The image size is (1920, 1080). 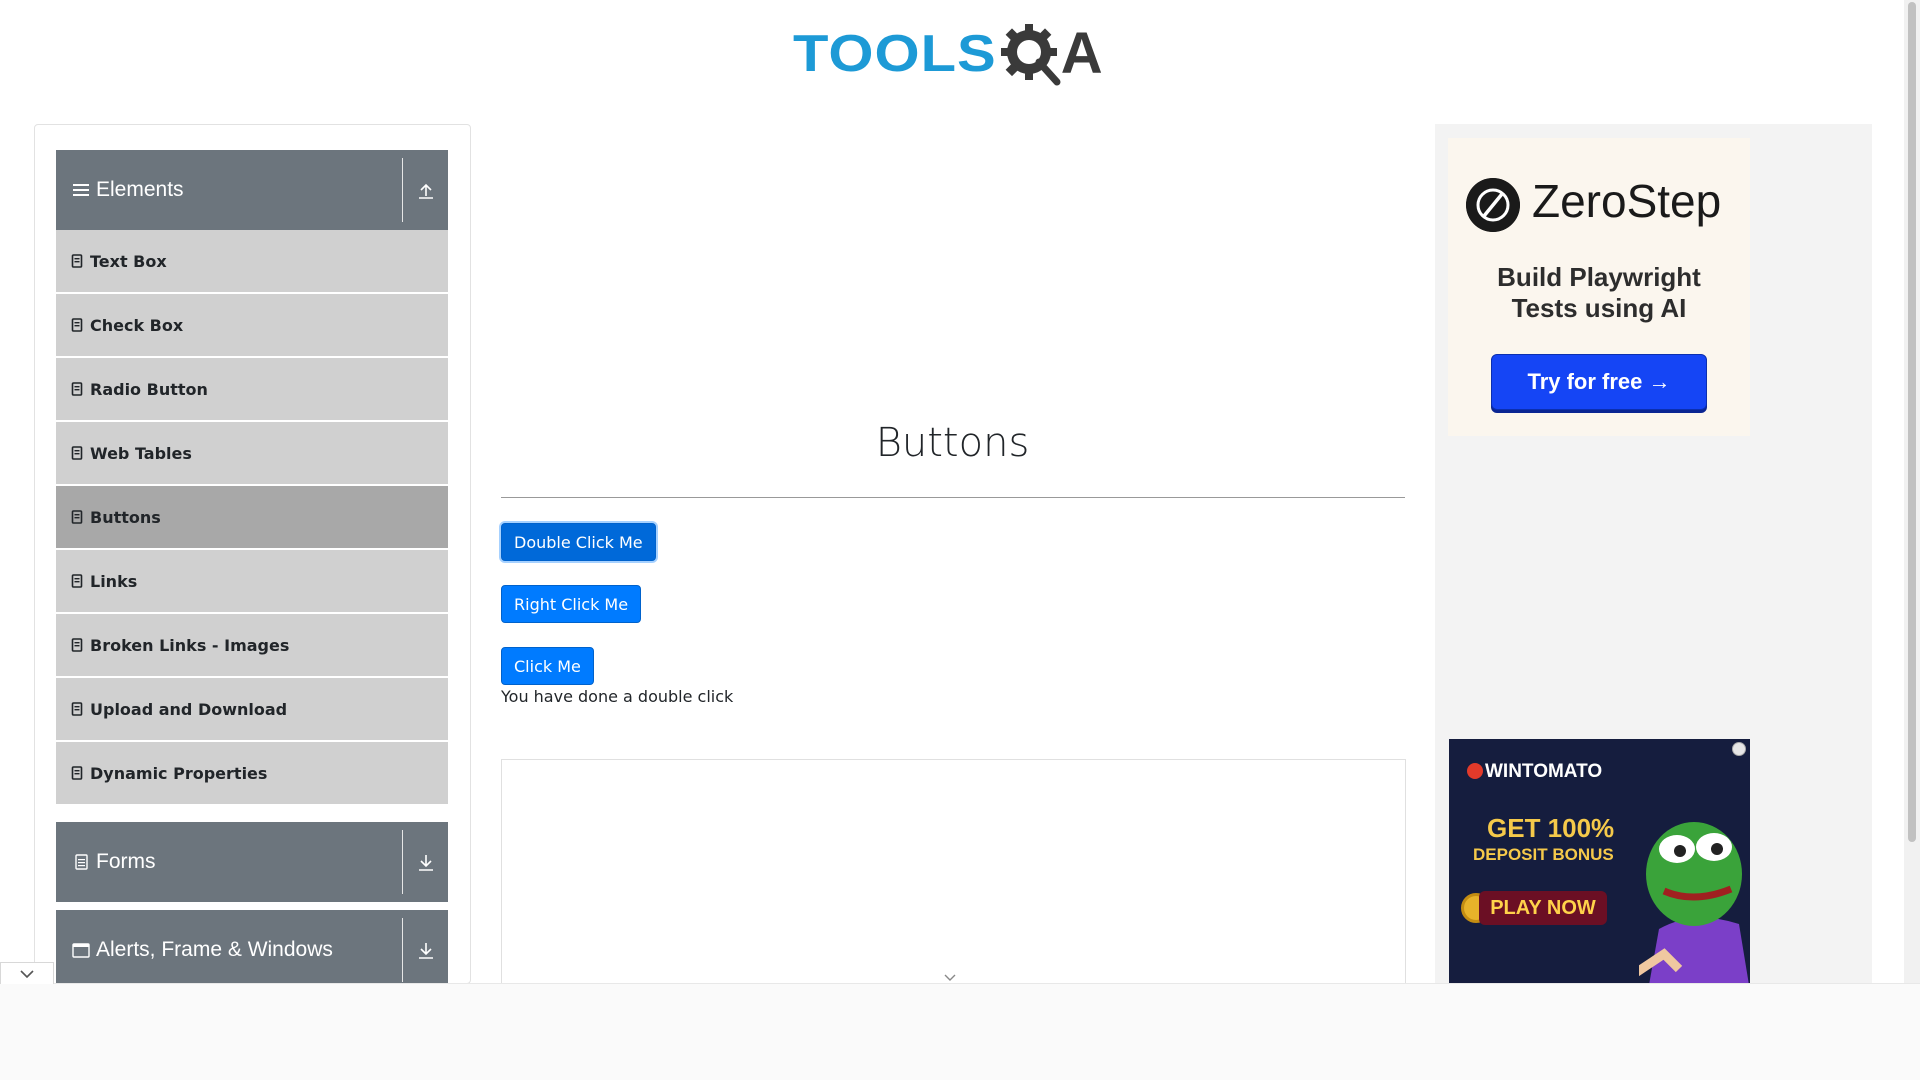 I want to click on bottom-ad-bar, so click(x=960, y=1031).